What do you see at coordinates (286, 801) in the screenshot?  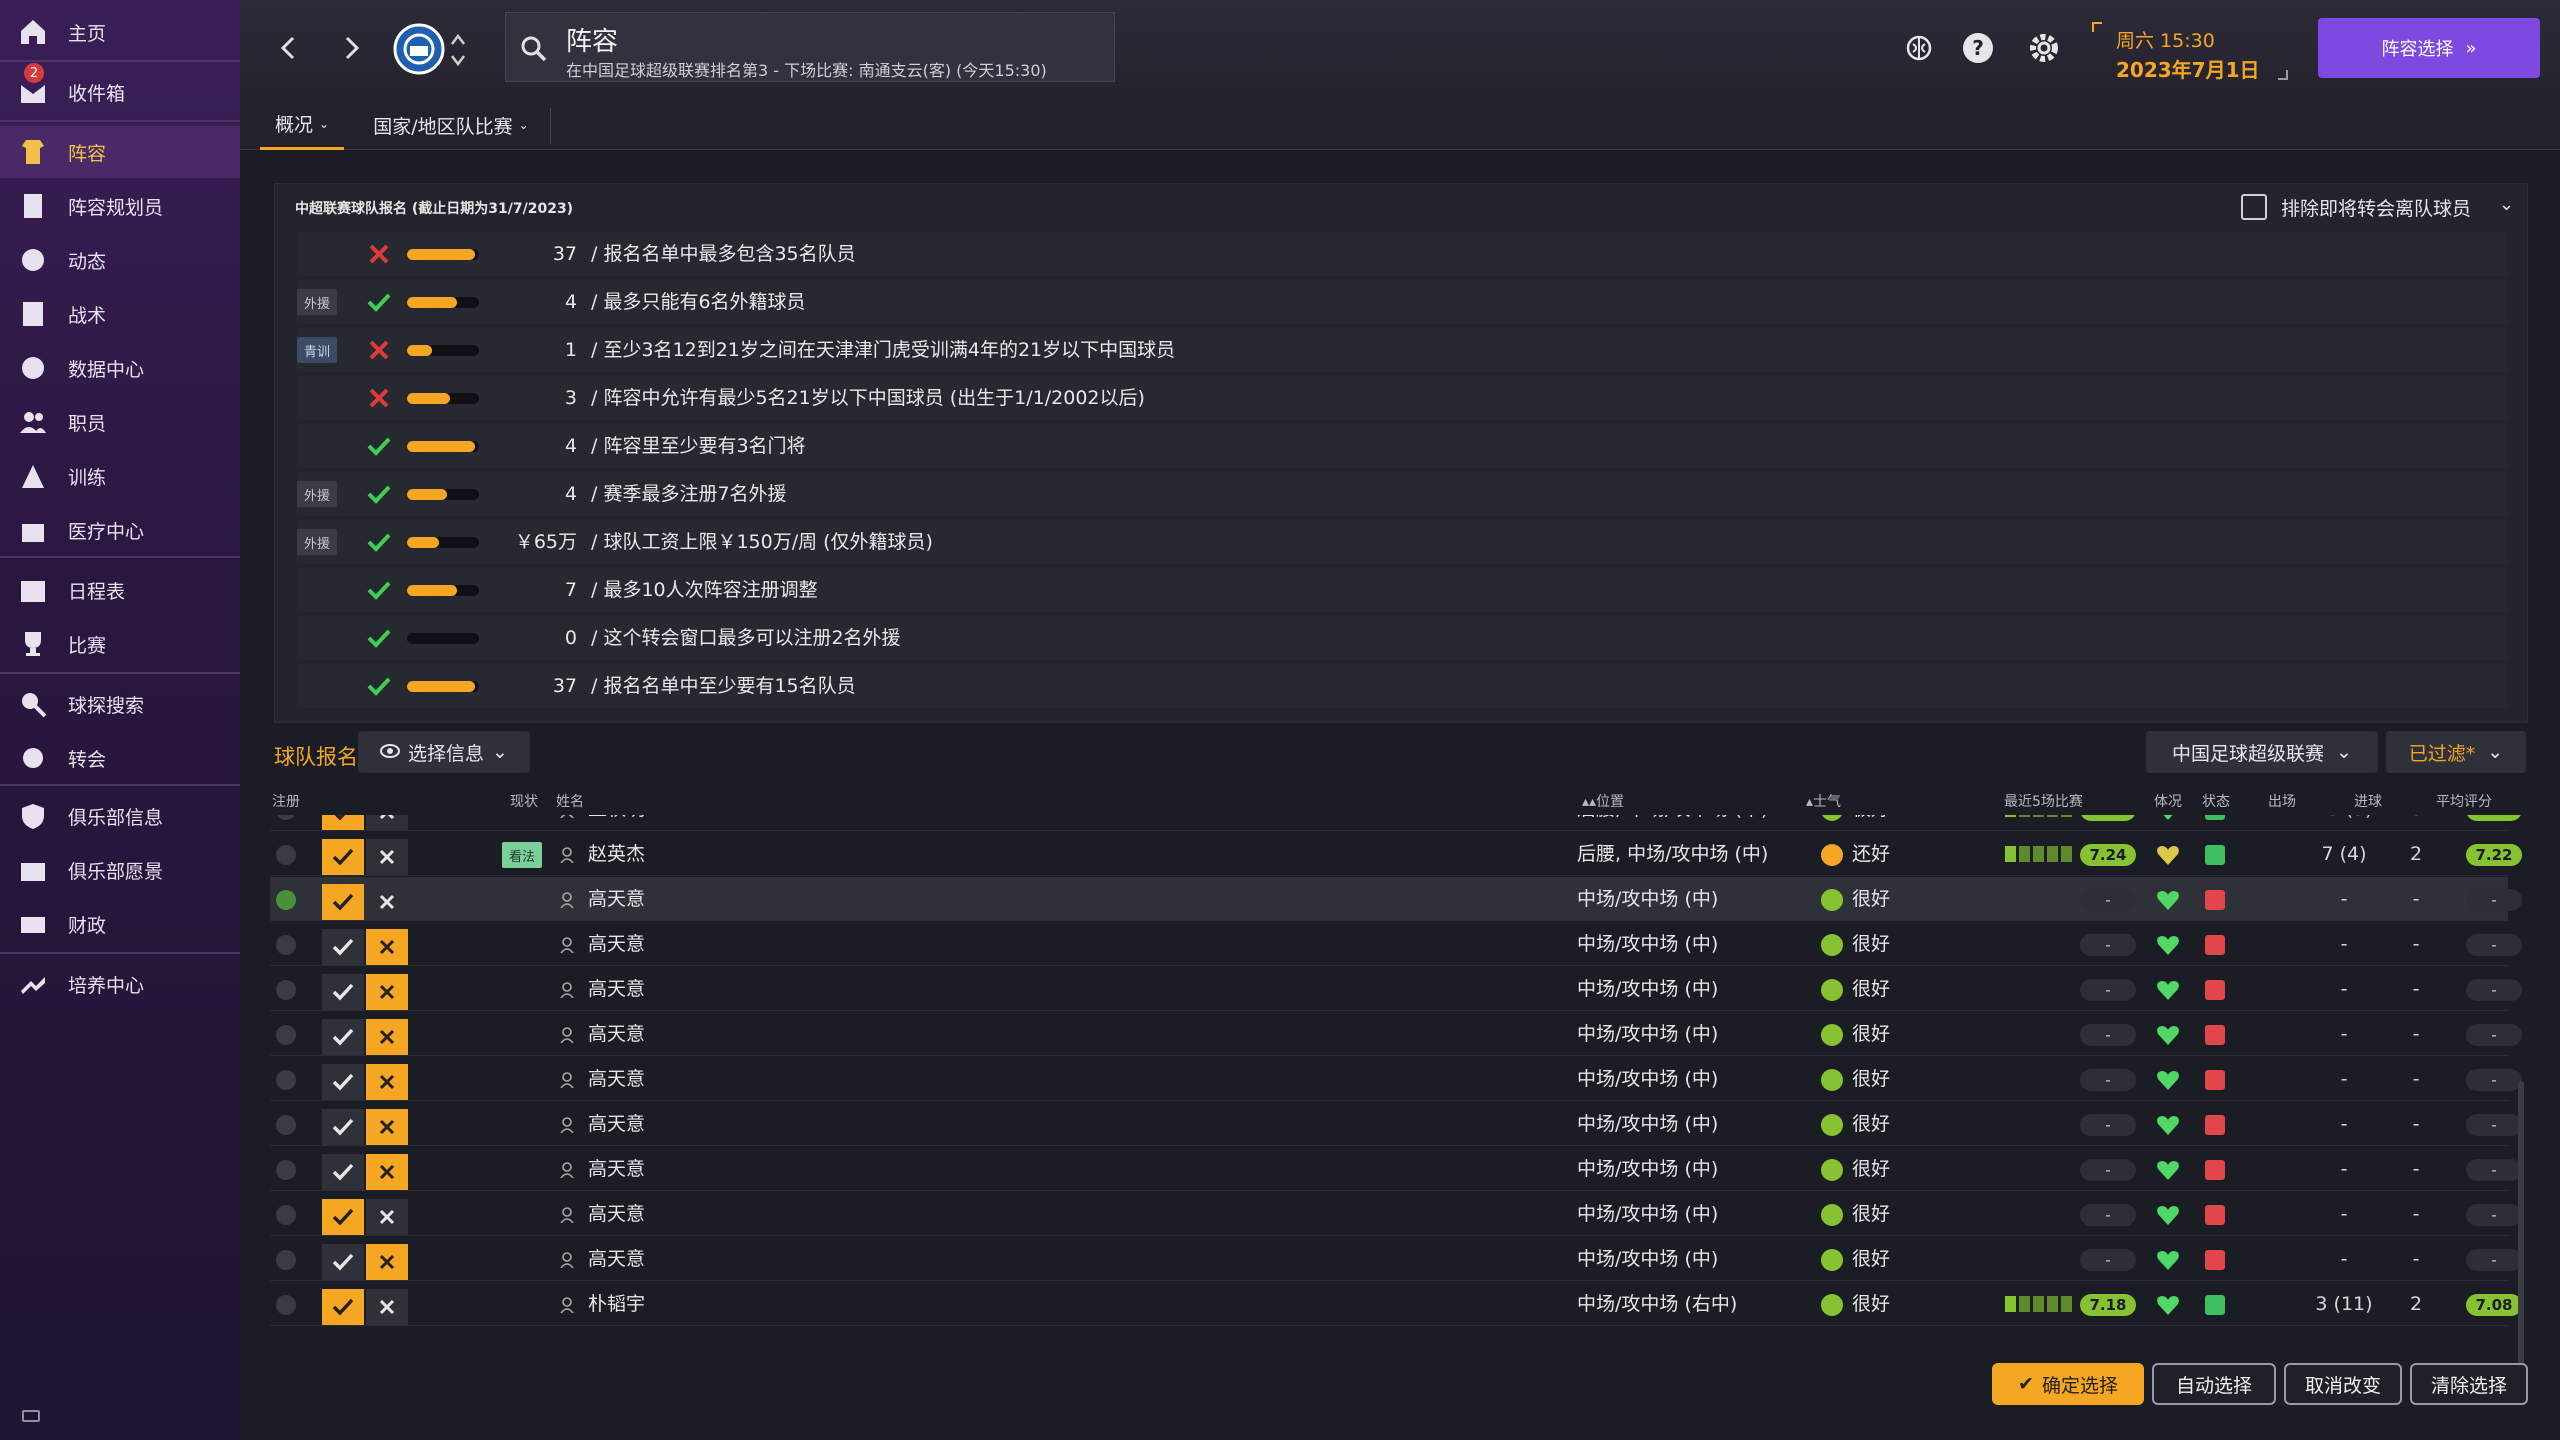 I see `col-header-reg: 注册` at bounding box center [286, 801].